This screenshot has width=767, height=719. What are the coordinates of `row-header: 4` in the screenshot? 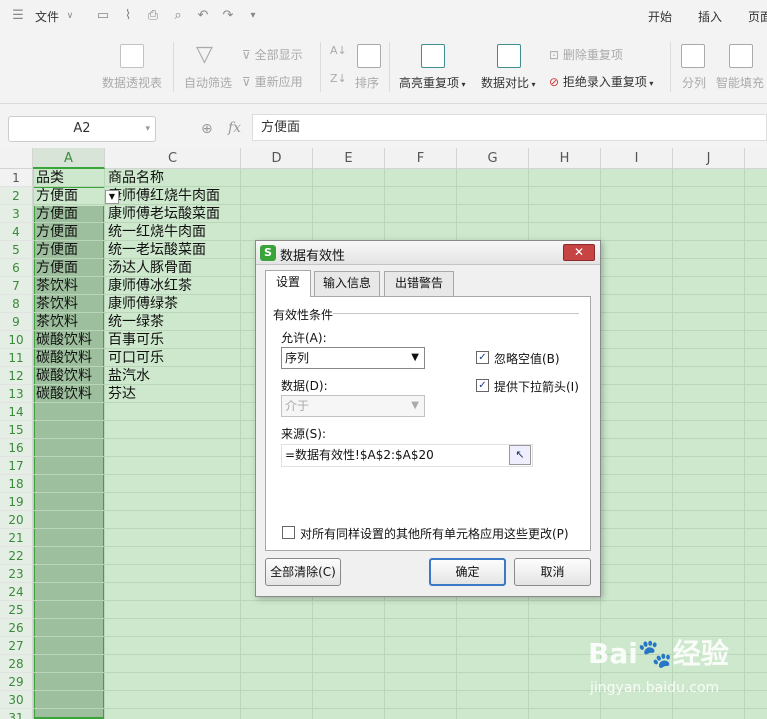 It's located at (16, 232).